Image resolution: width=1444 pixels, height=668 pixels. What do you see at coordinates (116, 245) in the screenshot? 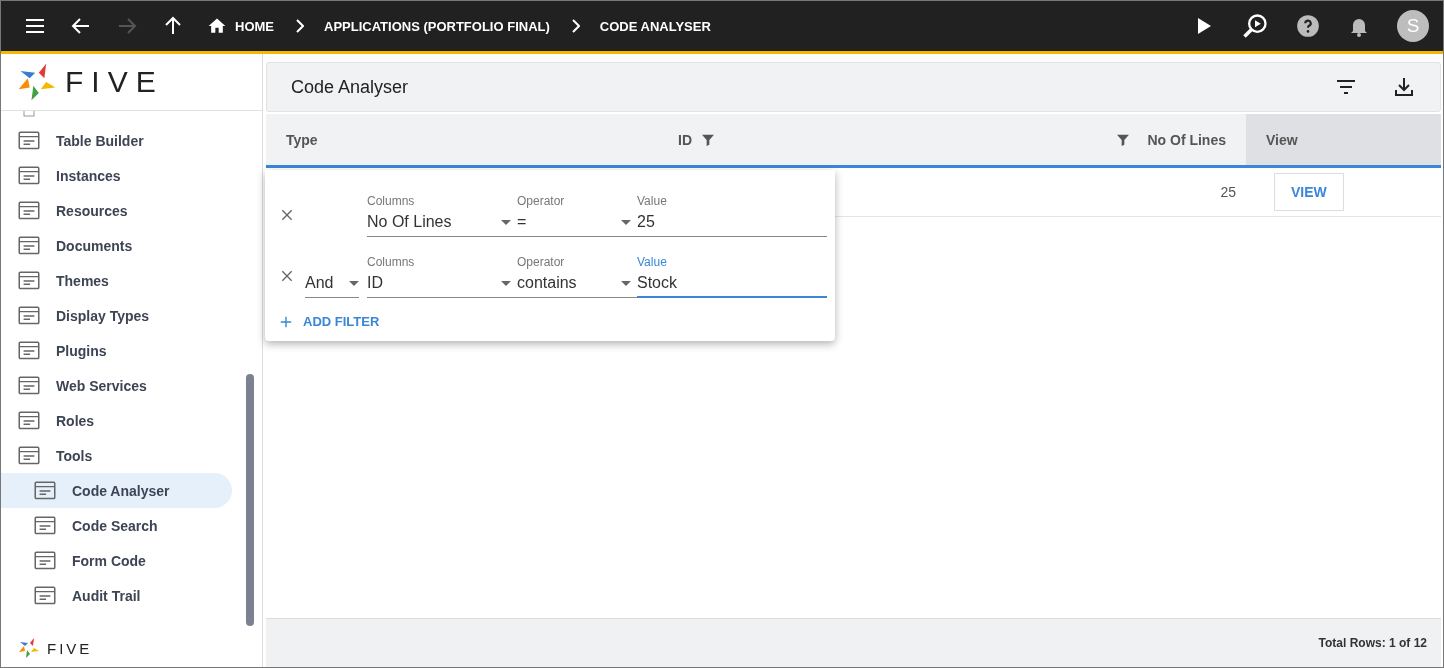
I see `sidebar-item: Documents` at bounding box center [116, 245].